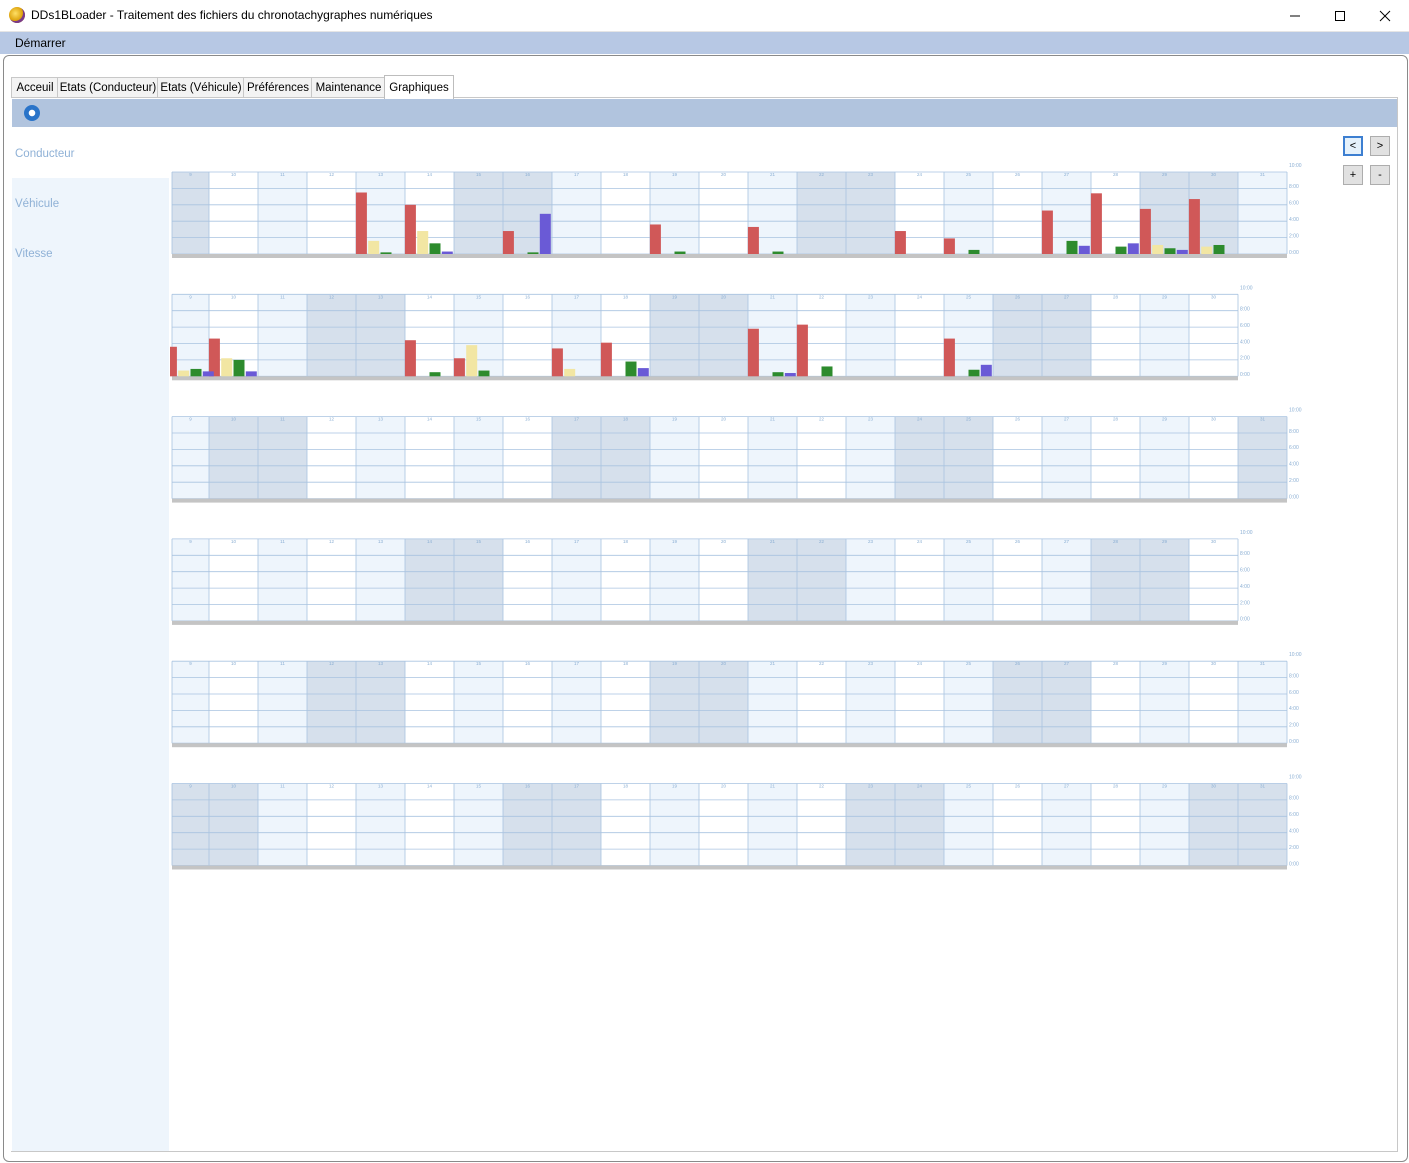 This screenshot has height=1163, width=1409. What do you see at coordinates (419, 87) in the screenshot?
I see `tab-graphiques: Graphiques` at bounding box center [419, 87].